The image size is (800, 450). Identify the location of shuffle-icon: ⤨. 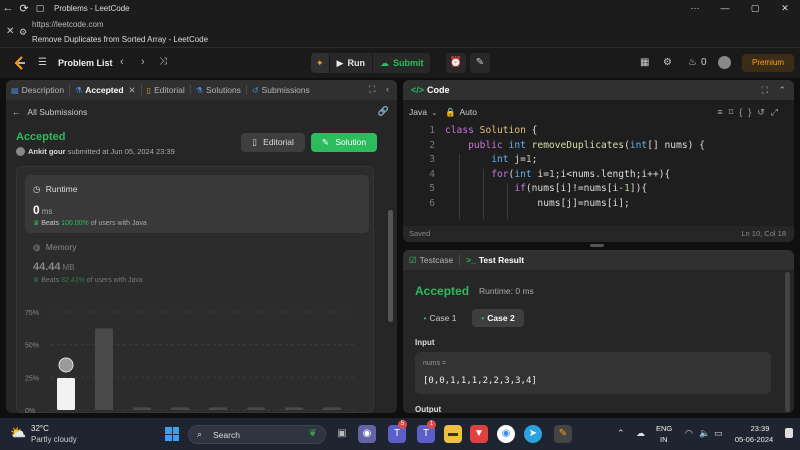
(163, 61).